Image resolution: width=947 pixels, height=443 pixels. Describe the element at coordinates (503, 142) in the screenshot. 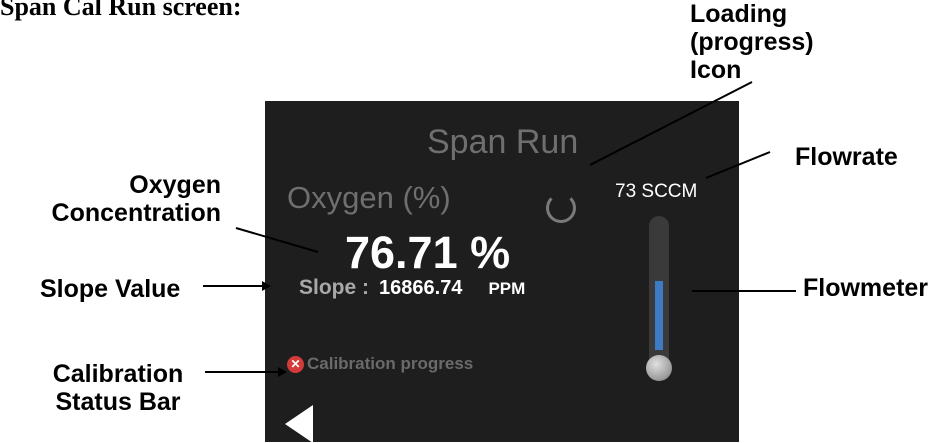

I see `screen-title: Span Run` at that location.